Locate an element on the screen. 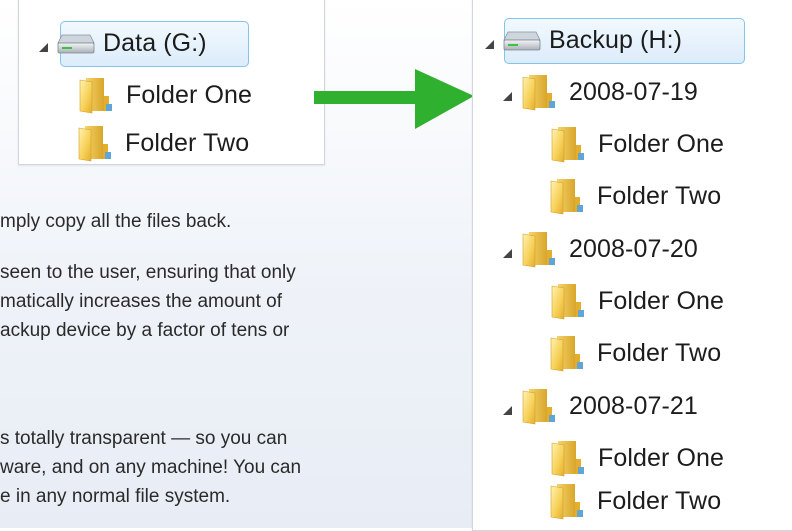 Image resolution: width=792 pixels, height=531 pixels. text-line: mply copy all the files back. is located at coordinates (116, 221).